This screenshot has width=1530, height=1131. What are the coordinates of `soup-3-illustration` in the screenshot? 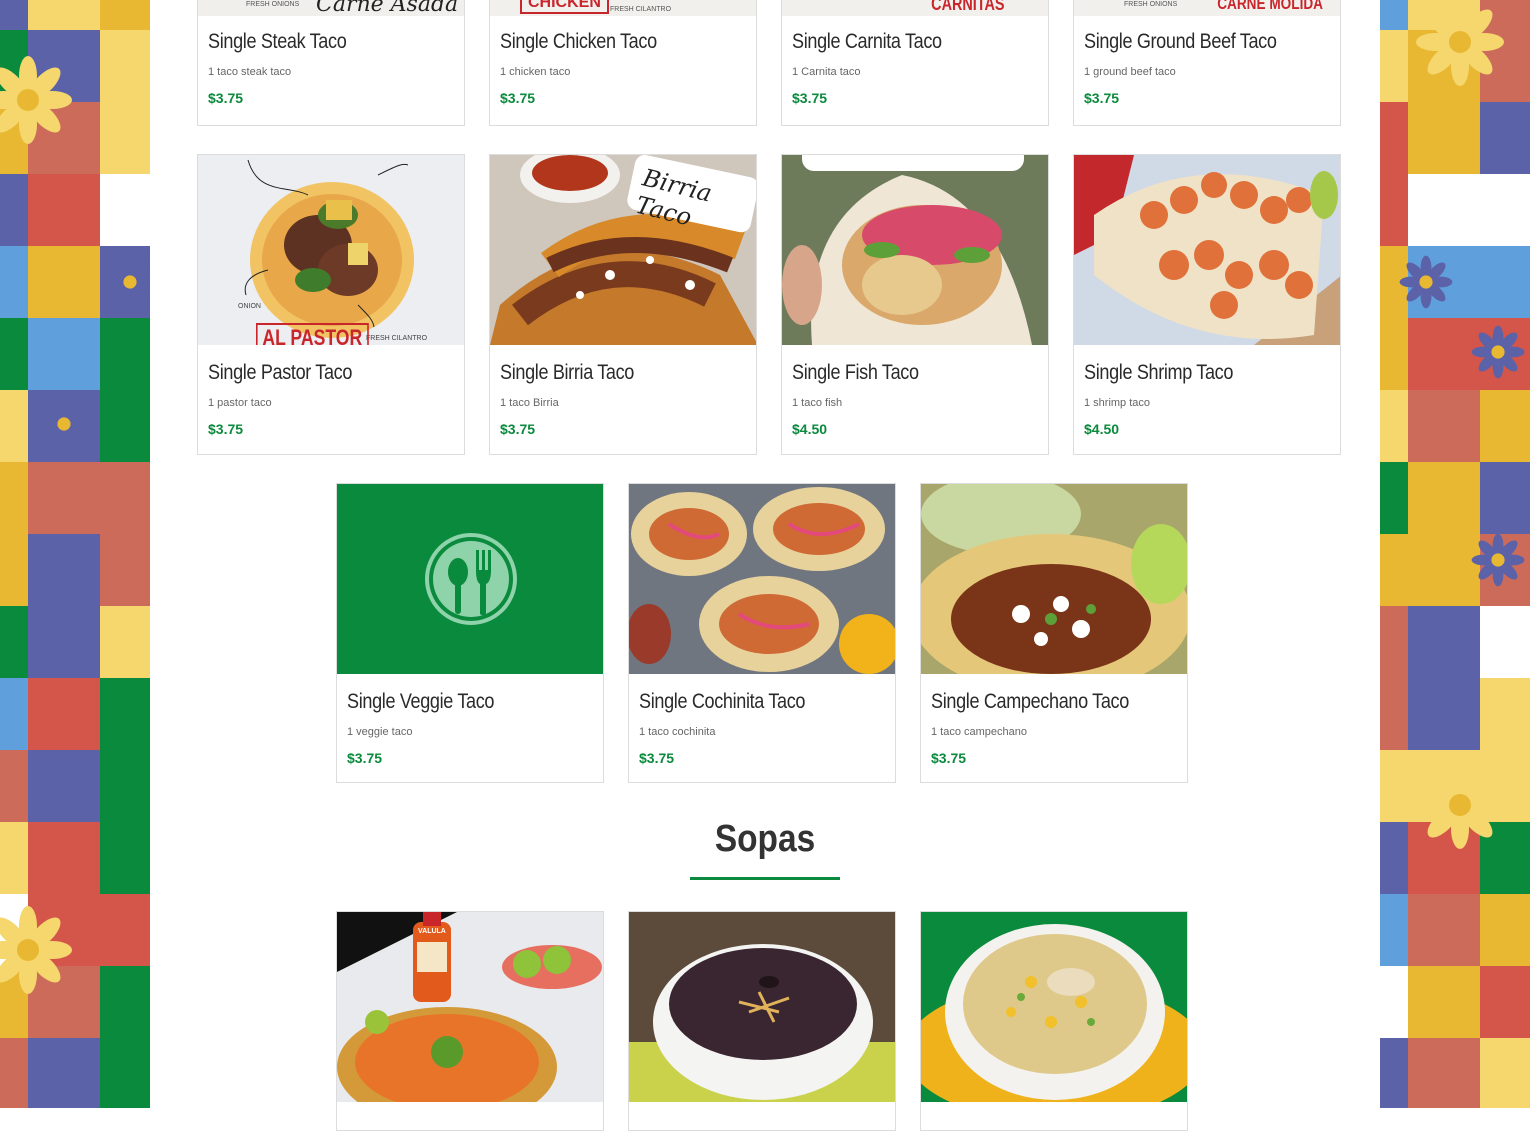 It's located at (1054, 1007).